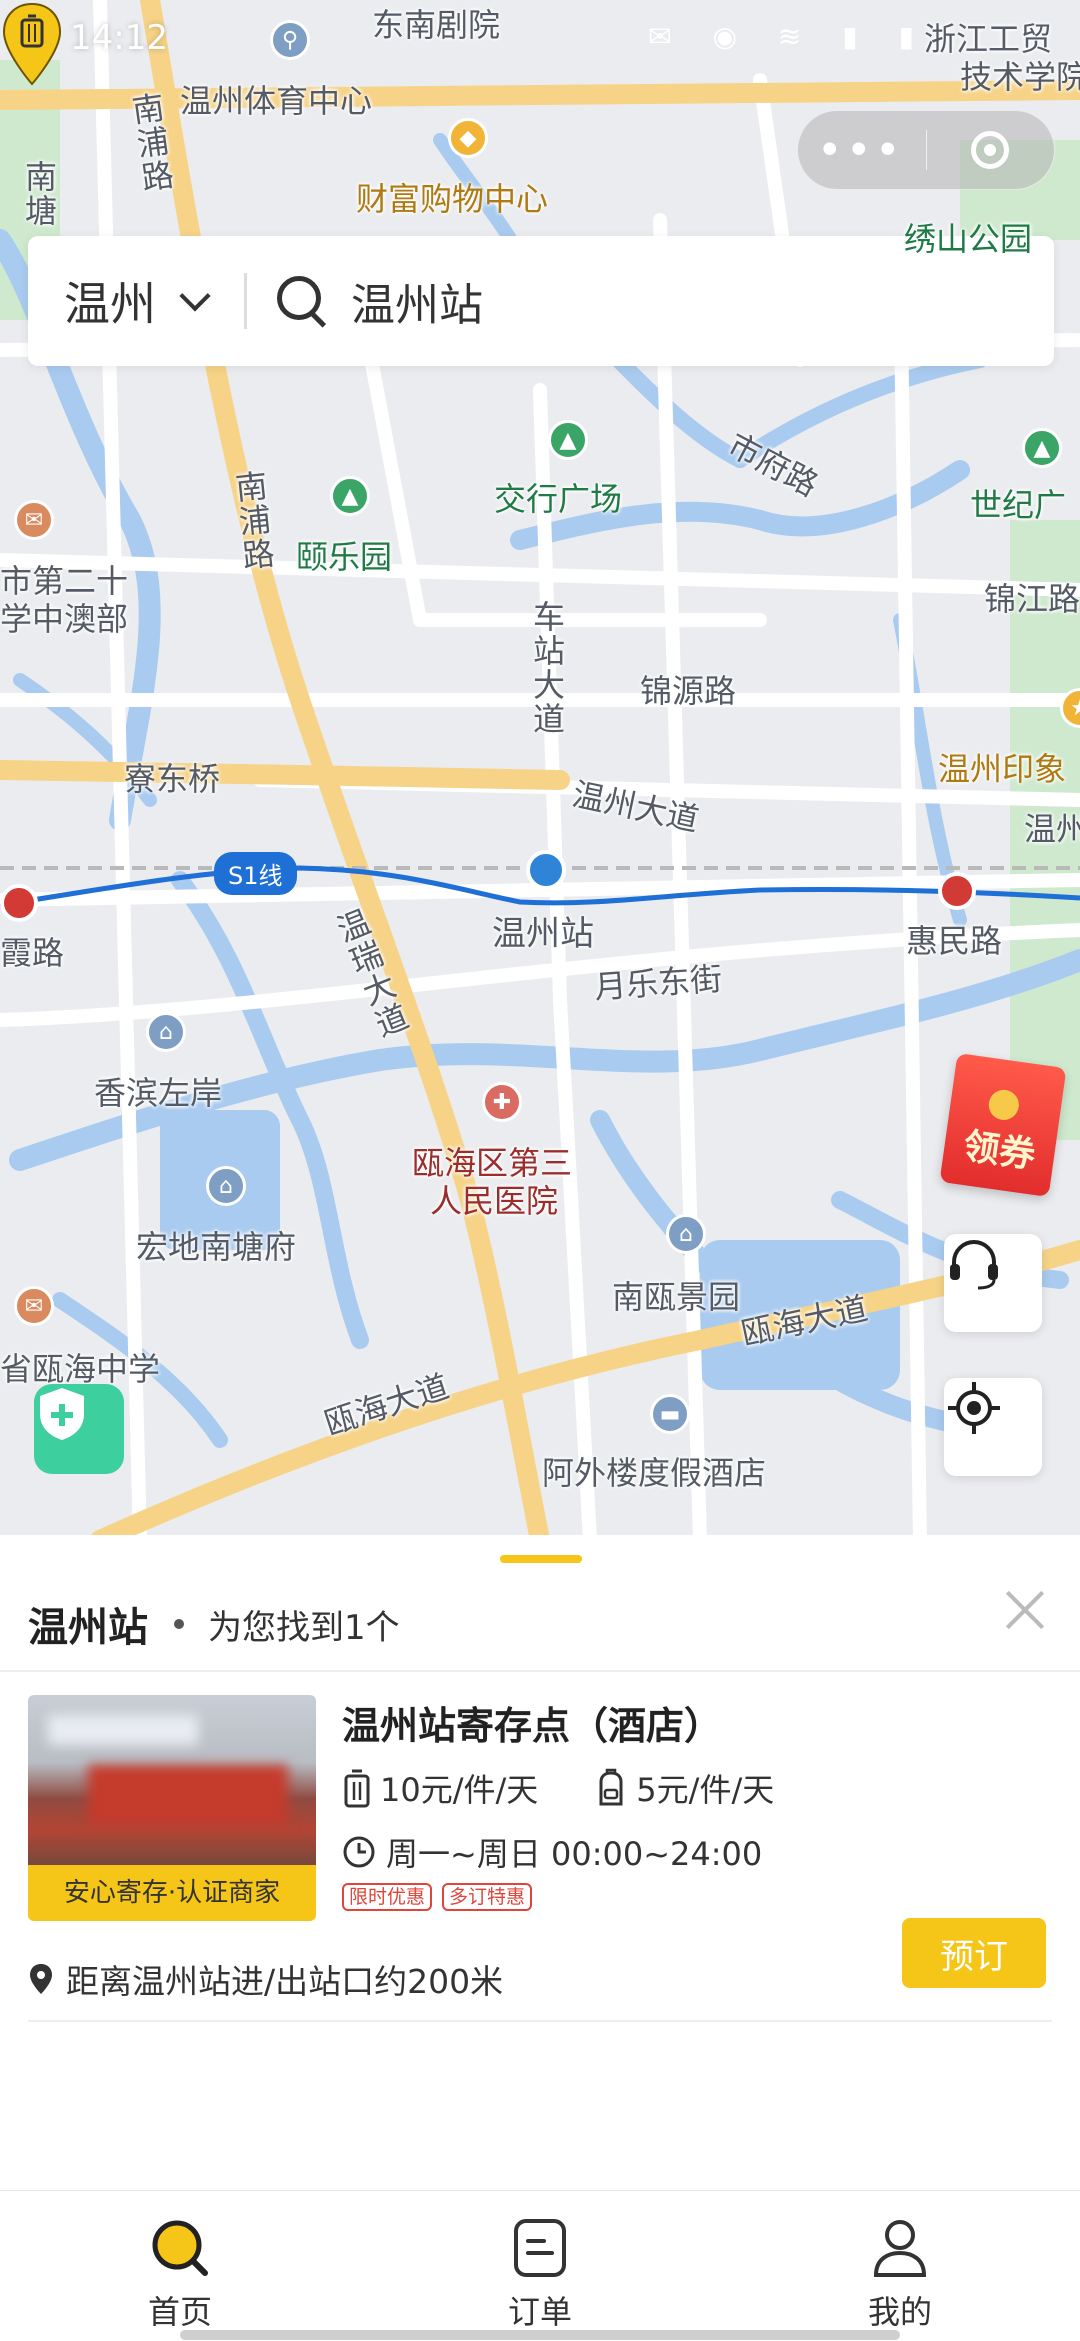  I want to click on close-icon, so click(1025, 1610).